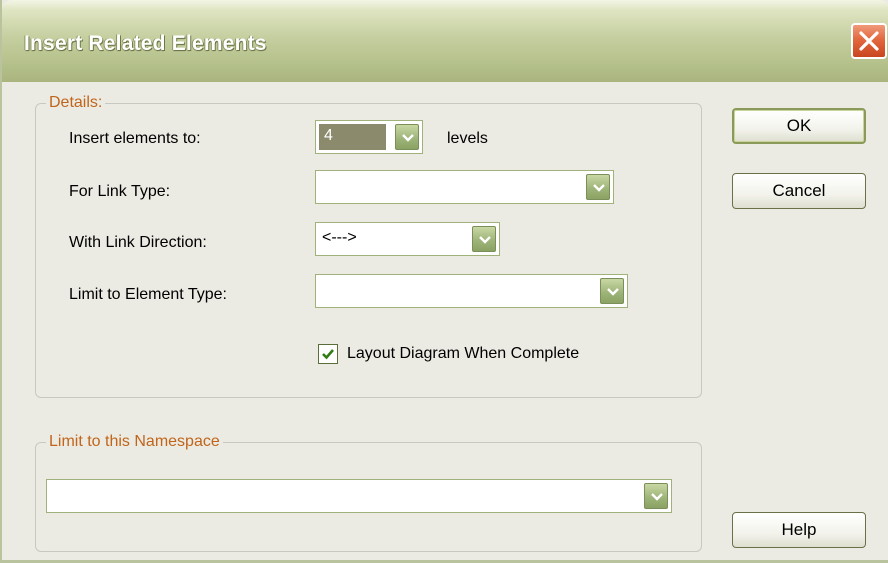  I want to click on levels-select: 4, so click(369, 137).